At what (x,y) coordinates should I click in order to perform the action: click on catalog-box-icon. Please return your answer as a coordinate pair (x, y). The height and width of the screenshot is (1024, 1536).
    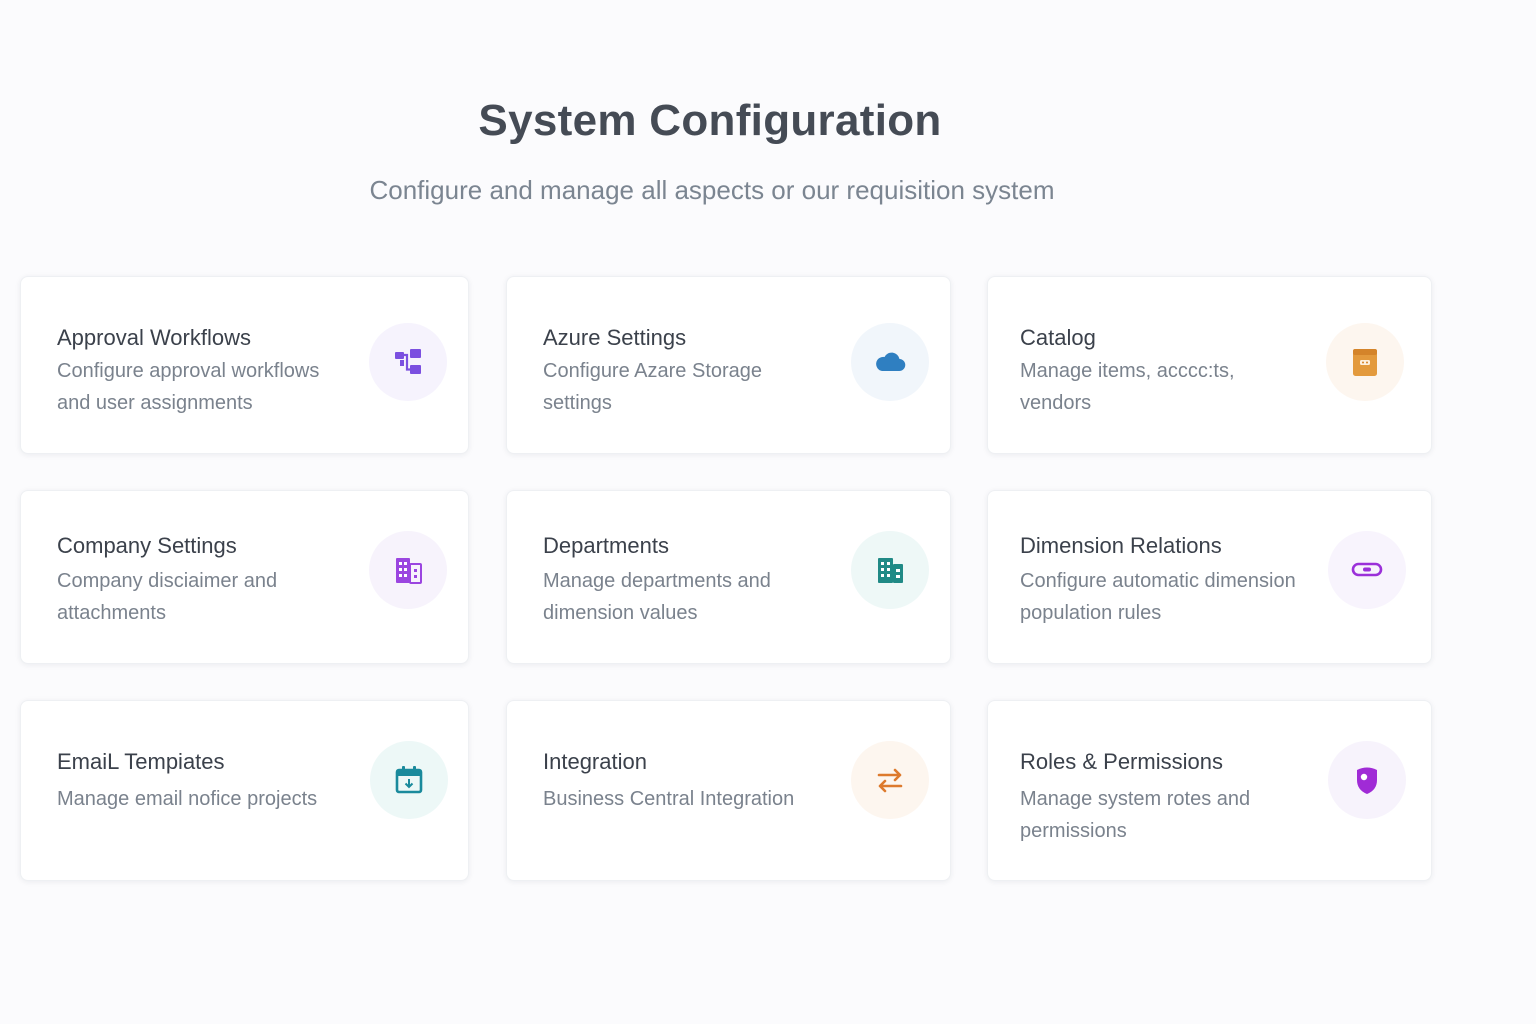
    Looking at the image, I should click on (1365, 362).